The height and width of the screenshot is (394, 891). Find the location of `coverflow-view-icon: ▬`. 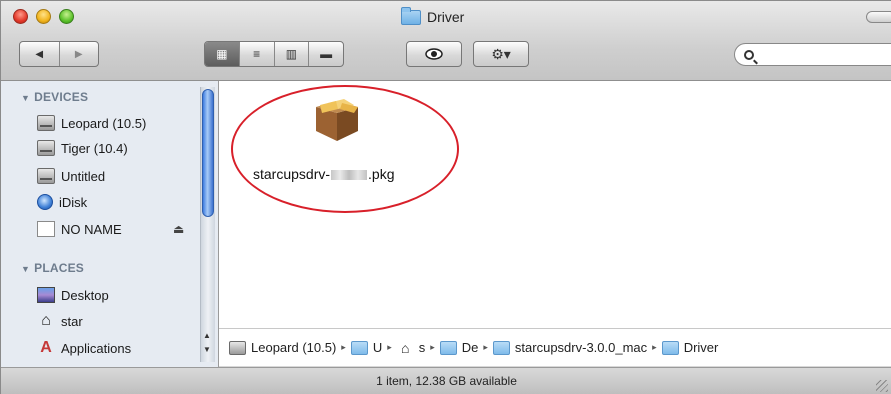

coverflow-view-icon: ▬ is located at coordinates (326, 54).